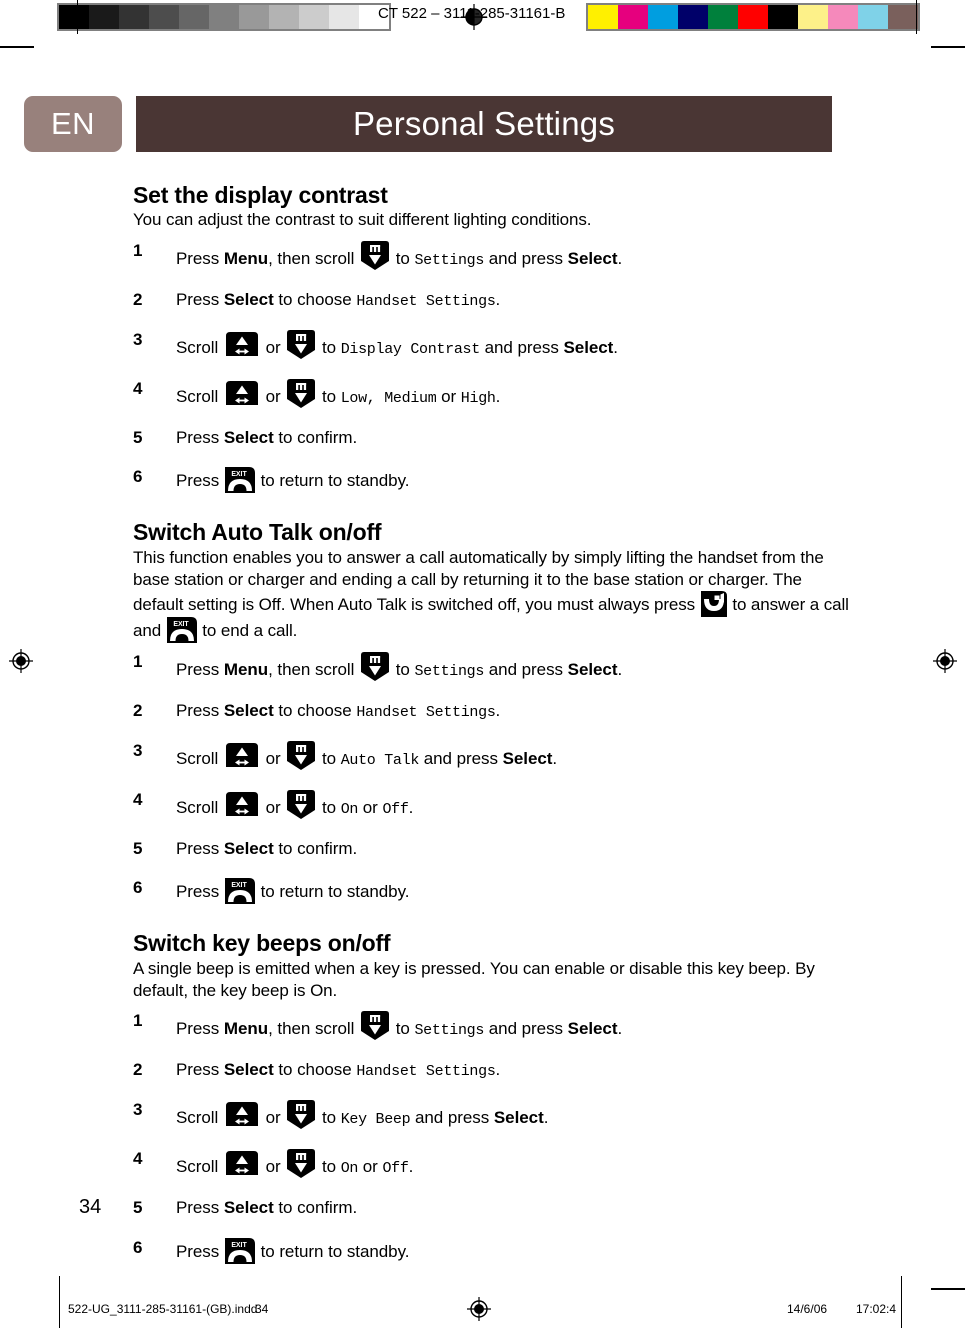 The image size is (965, 1328). Describe the element at coordinates (349, 810) in the screenshot. I see `menu-item-label: On` at that location.